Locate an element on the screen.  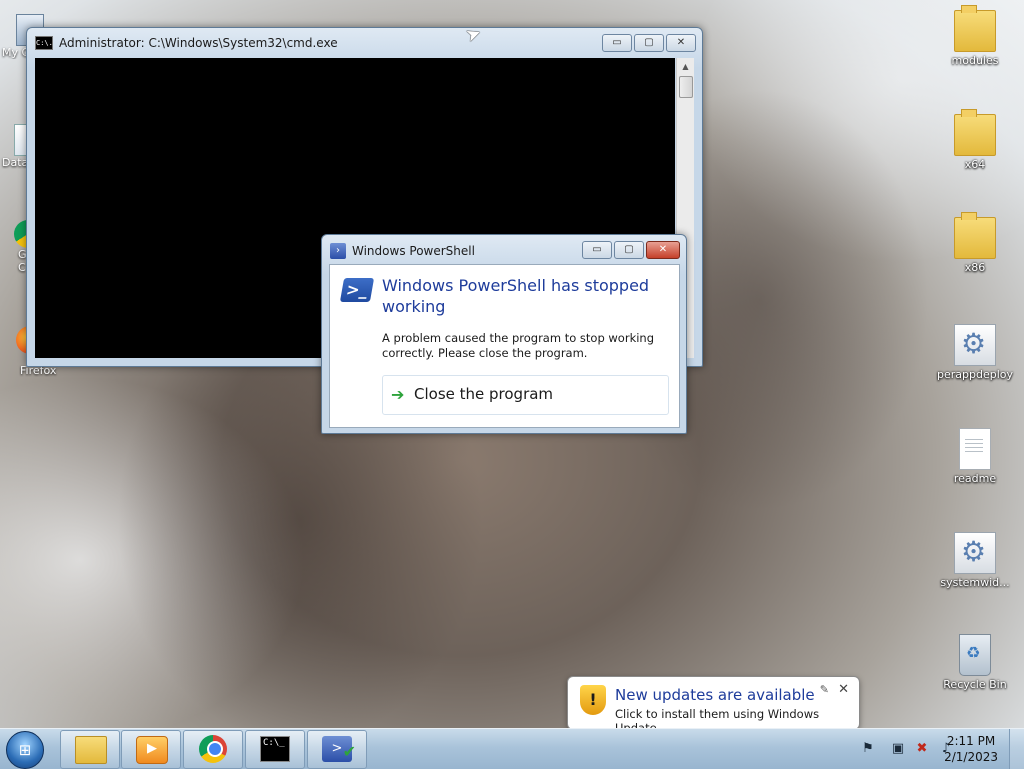
taskbar: ⊞ ▶ C:\_ > ⚑ ▣ ✖ ♪ 2:11 PM 2/1/2023 is located at coordinates (512, 748).